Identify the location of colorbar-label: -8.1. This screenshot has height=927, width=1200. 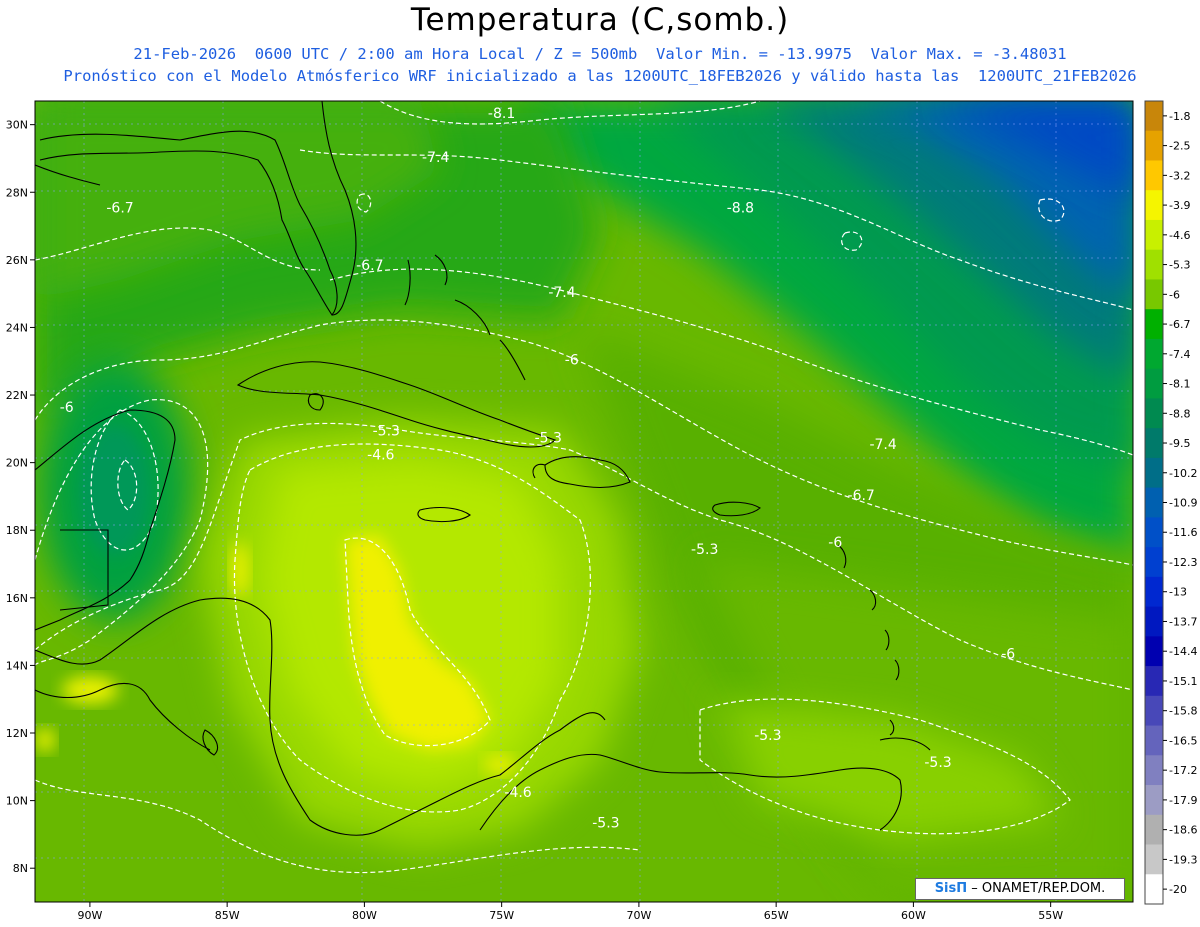
(1179, 384).